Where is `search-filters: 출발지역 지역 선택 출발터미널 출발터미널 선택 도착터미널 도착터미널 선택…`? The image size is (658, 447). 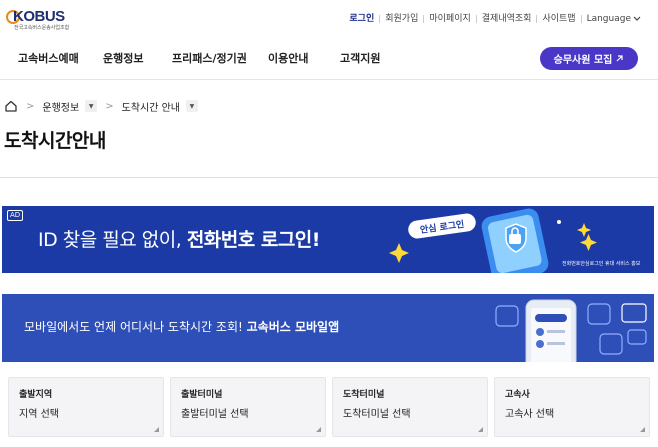
search-filters: 출발지역 지역 선택 출발터미널 출발터미널 선택 도착터미널 도착터미널 선택… is located at coordinates (329, 407).